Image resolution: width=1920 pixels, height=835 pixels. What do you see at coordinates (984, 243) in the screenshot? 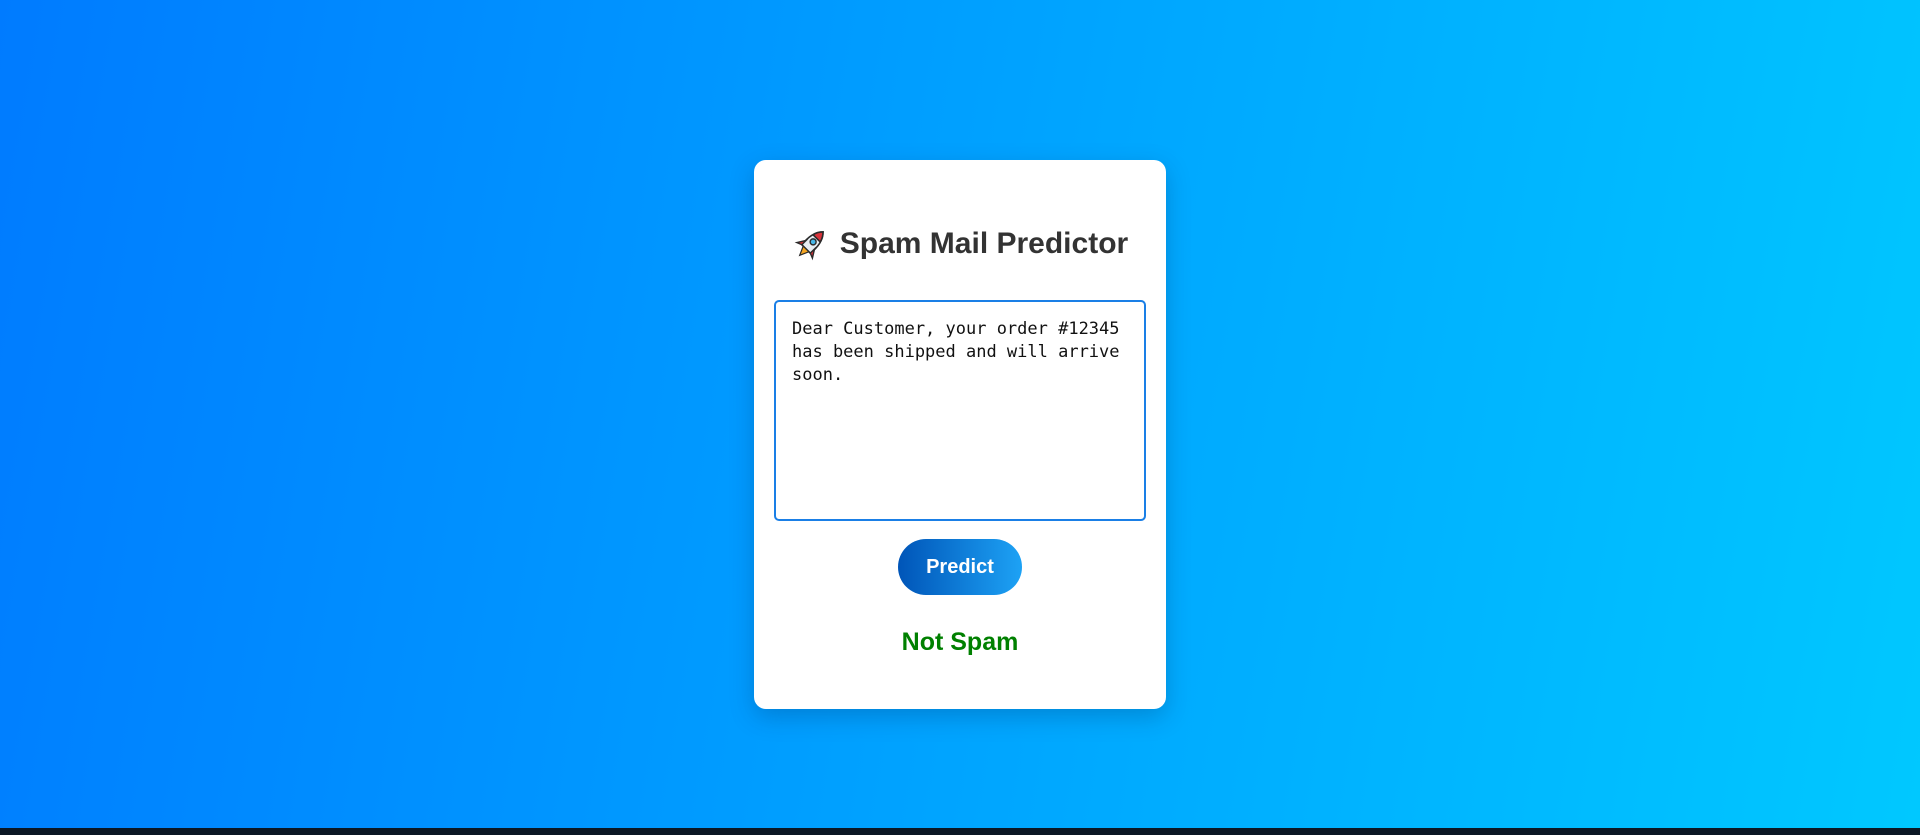
I see `page-title: Spam Mail Predictor` at bounding box center [984, 243].